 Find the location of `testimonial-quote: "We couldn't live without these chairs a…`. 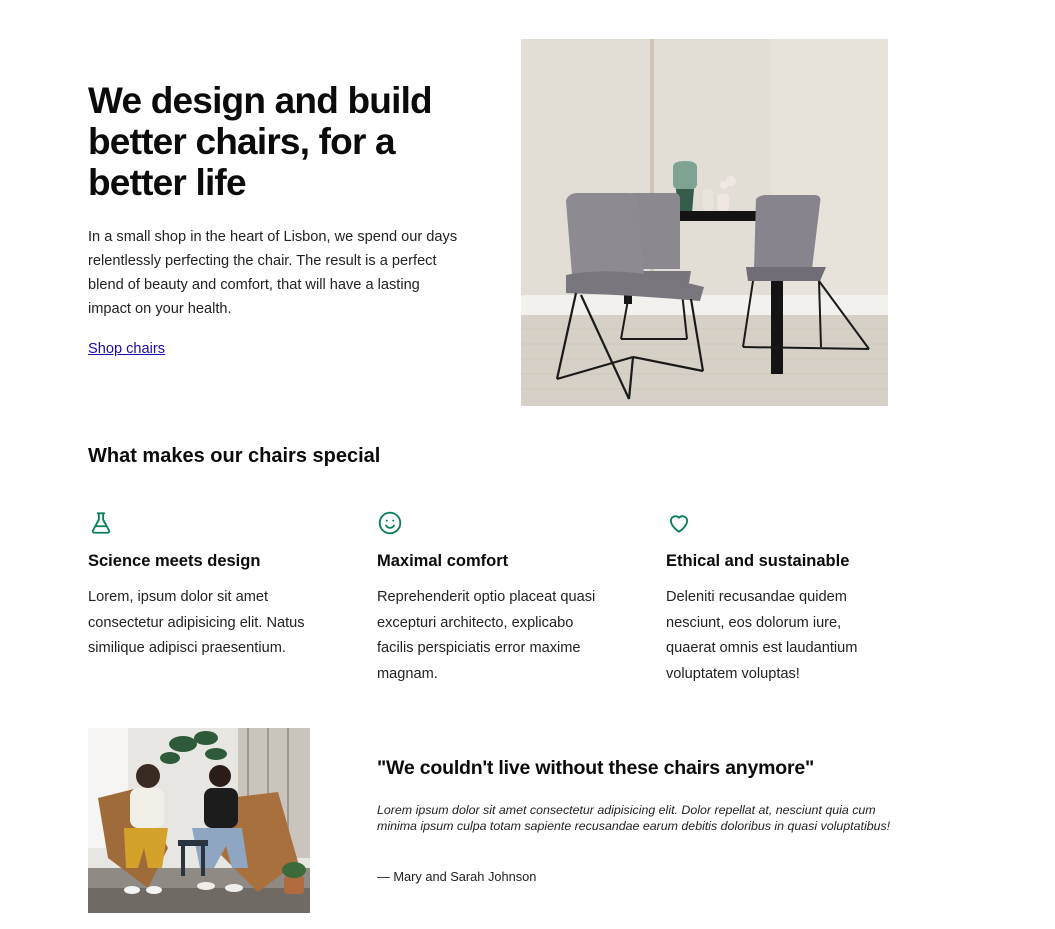

testimonial-quote: "We couldn't live without these chairs a… is located at coordinates (596, 768).